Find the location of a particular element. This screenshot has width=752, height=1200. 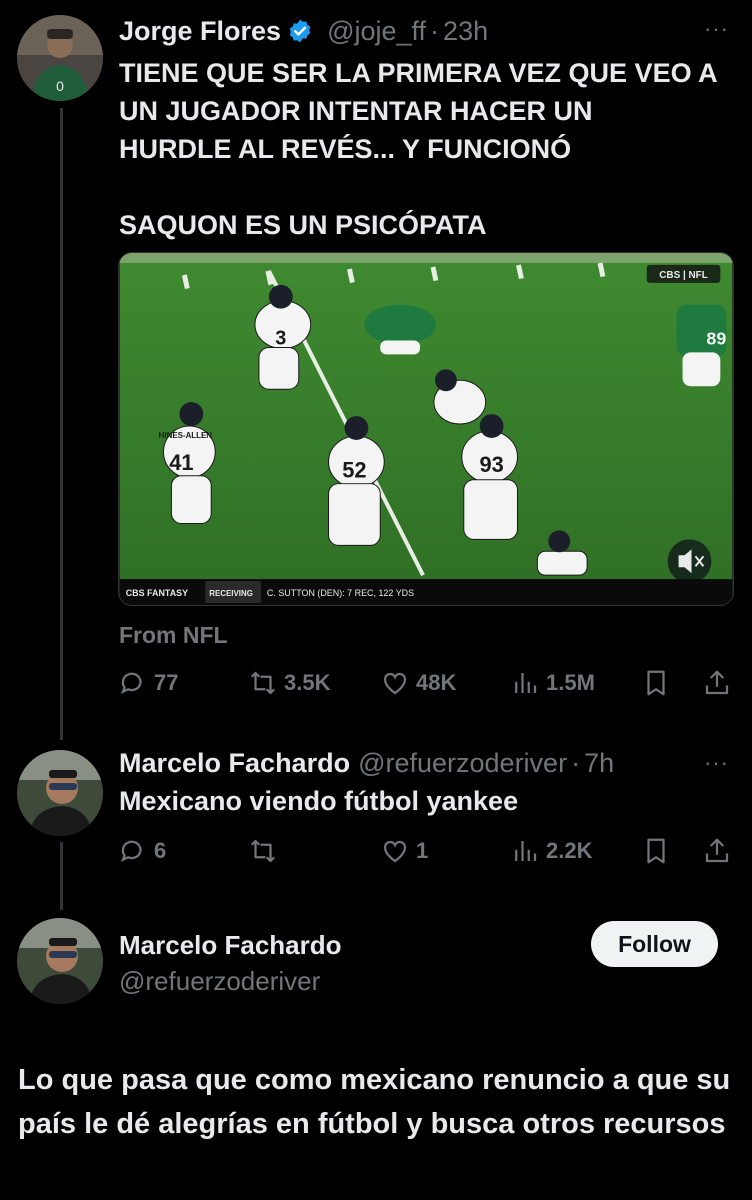

avatar-marcelo-fachardo is located at coordinates (60, 793).